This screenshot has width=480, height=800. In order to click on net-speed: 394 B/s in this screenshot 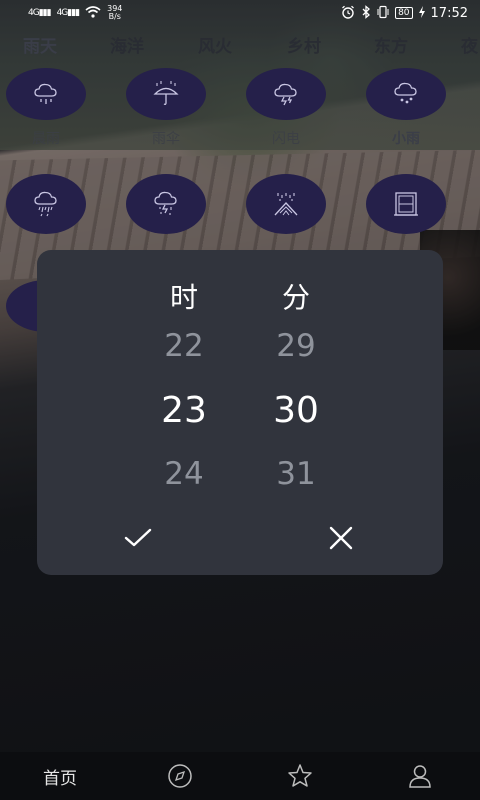, I will do `click(115, 12)`.